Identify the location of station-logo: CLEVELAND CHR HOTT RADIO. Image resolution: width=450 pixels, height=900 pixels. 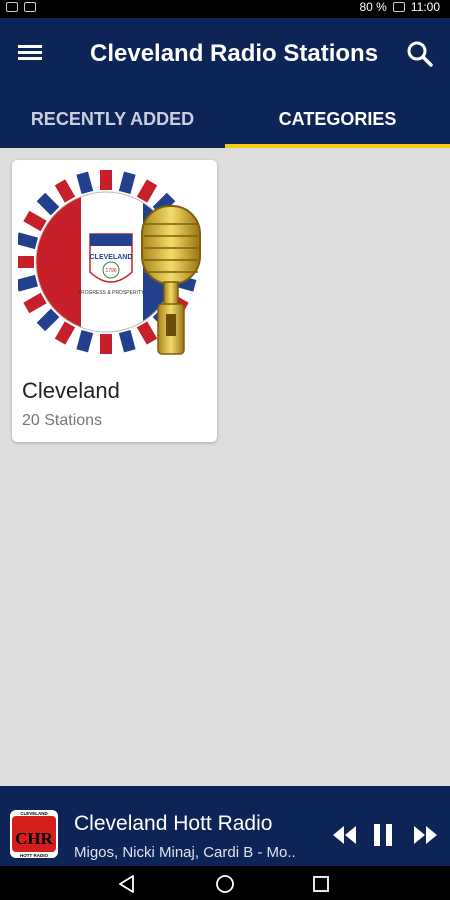
(34, 834).